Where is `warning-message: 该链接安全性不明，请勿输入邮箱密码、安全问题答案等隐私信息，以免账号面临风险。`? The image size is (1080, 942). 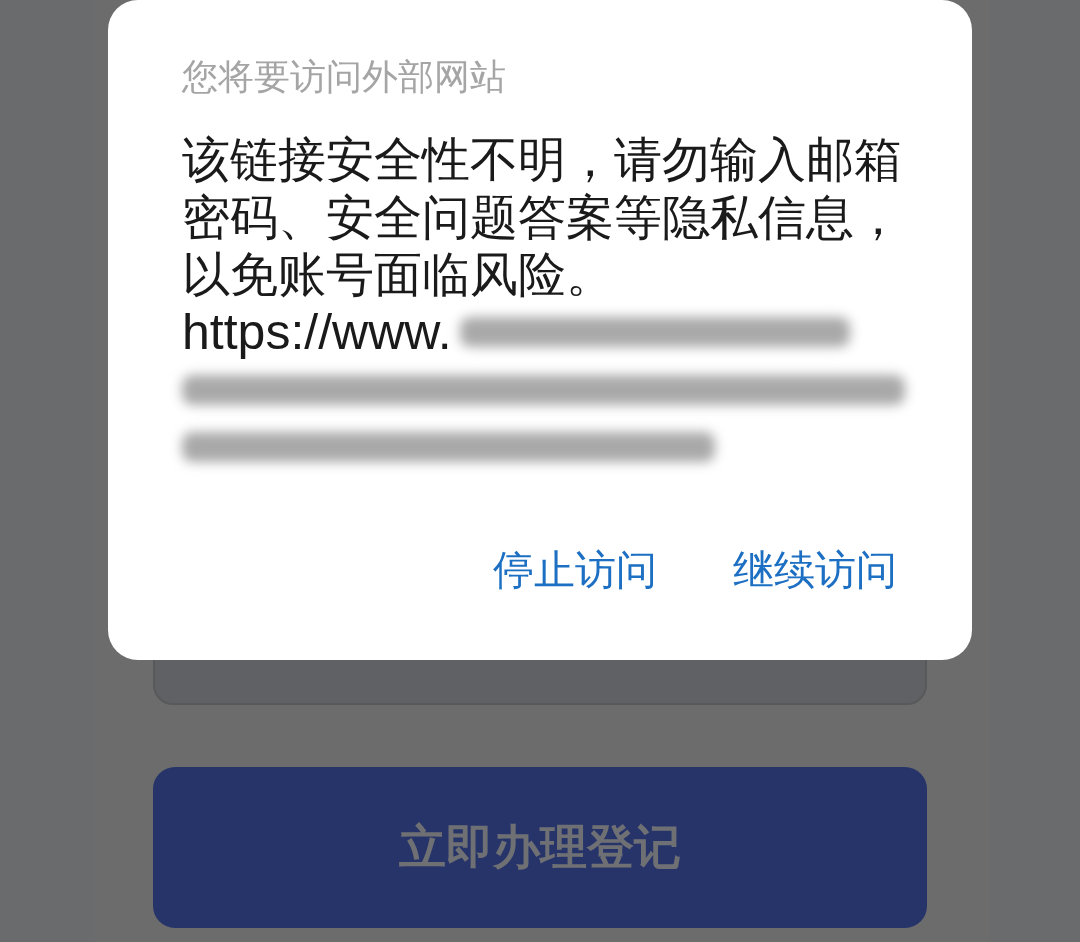
warning-message: 该链接安全性不明，请勿输入邮箱密码、安全问题答案等隐私信息，以免账号面临风险。 is located at coordinates (542, 217).